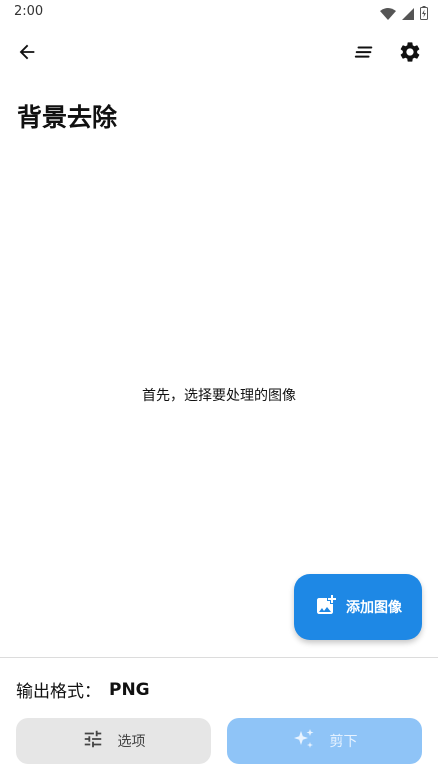 The image size is (438, 780). I want to click on add-image-button: 添加图像, so click(358, 607).